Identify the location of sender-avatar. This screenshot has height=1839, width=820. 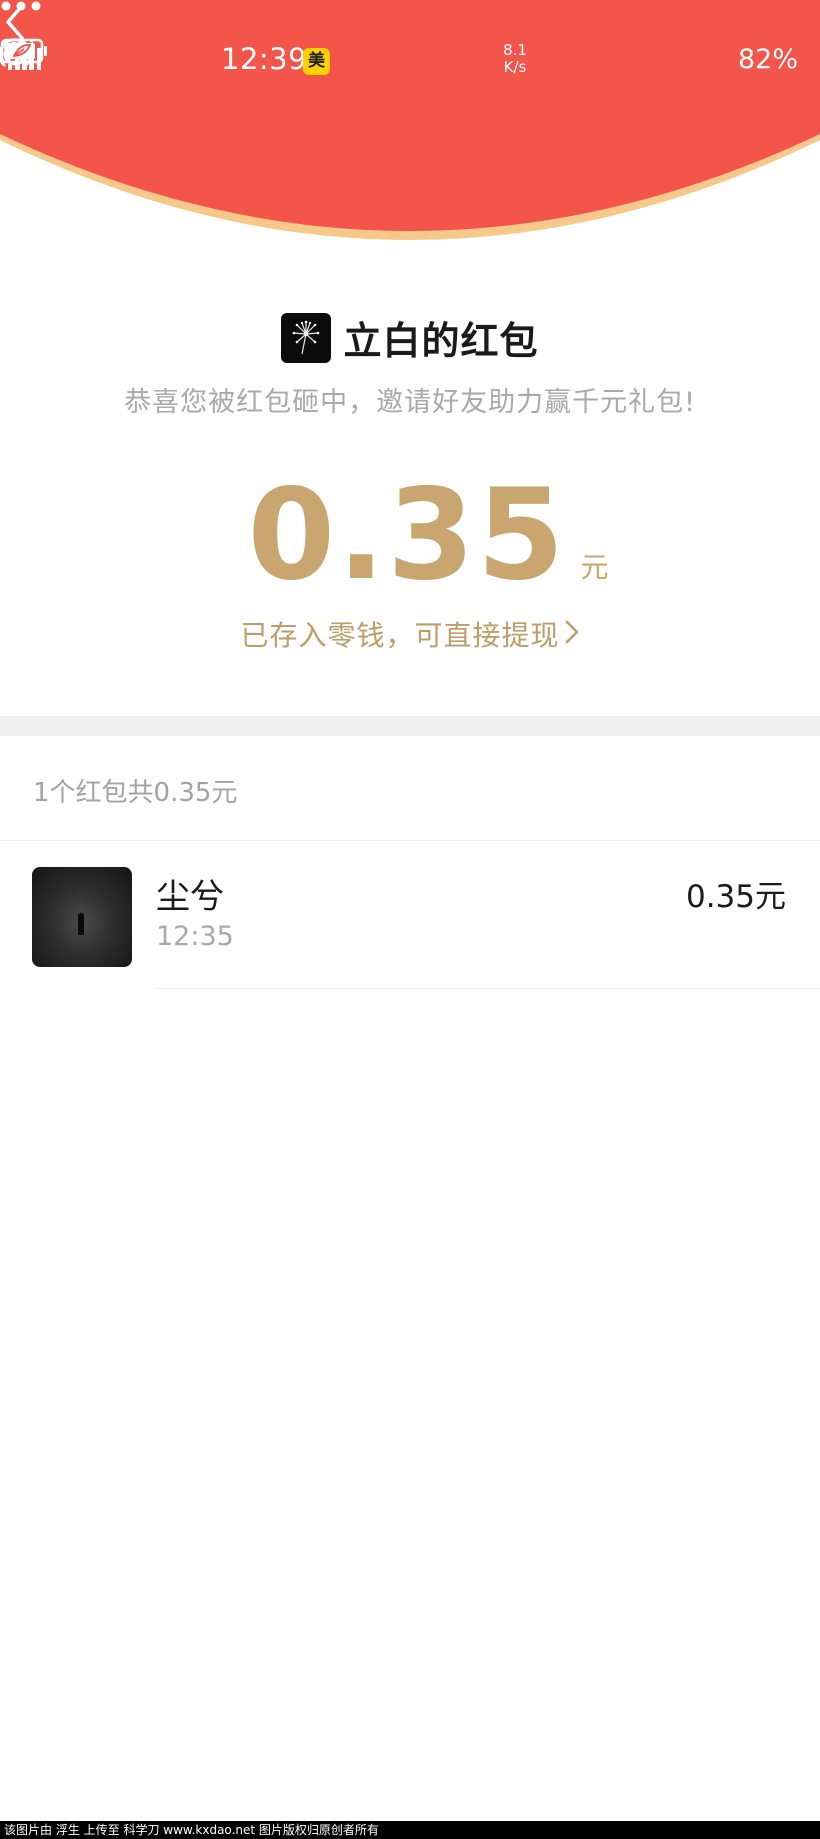
(306, 337).